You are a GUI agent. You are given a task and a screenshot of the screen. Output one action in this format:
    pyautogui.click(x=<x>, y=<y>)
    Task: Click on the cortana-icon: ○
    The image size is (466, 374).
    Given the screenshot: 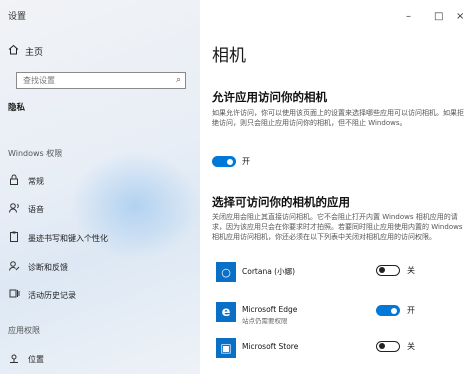 What is the action you would take?
    pyautogui.click(x=226, y=272)
    